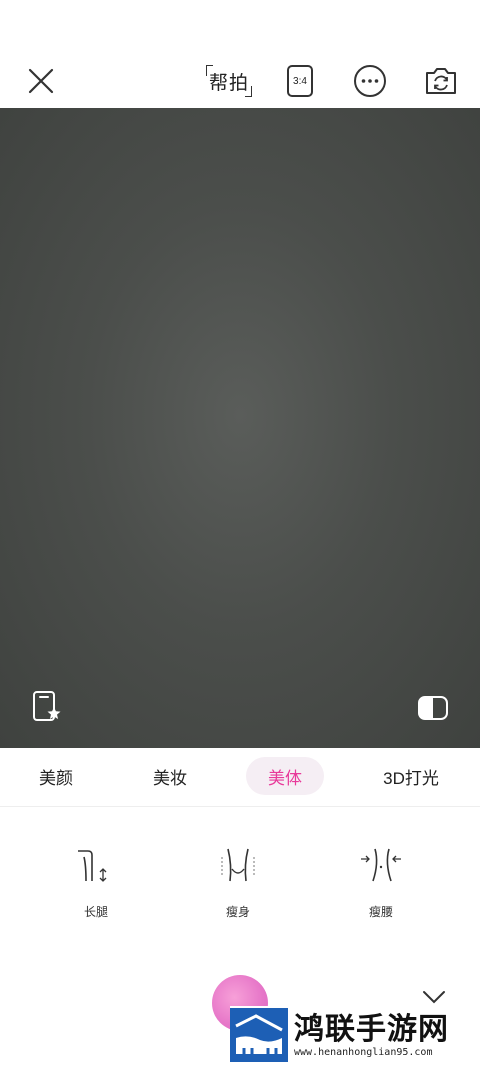  What do you see at coordinates (380, 912) in the screenshot?
I see `tool-label: 瘦腰` at bounding box center [380, 912].